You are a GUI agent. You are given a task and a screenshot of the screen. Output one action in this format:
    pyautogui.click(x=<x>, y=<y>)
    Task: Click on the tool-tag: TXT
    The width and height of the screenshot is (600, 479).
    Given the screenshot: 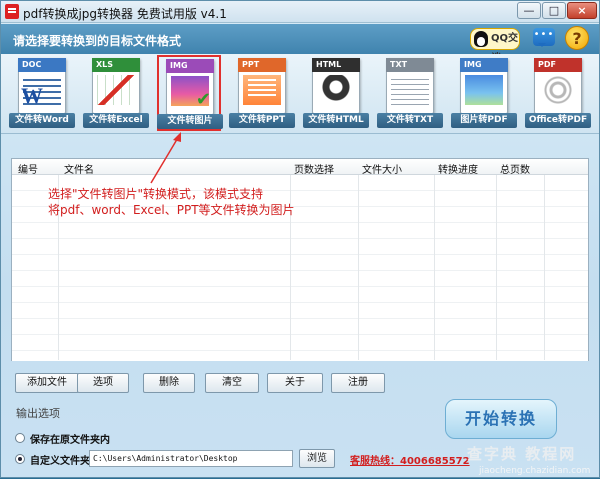 What is the action you would take?
    pyautogui.click(x=410, y=65)
    